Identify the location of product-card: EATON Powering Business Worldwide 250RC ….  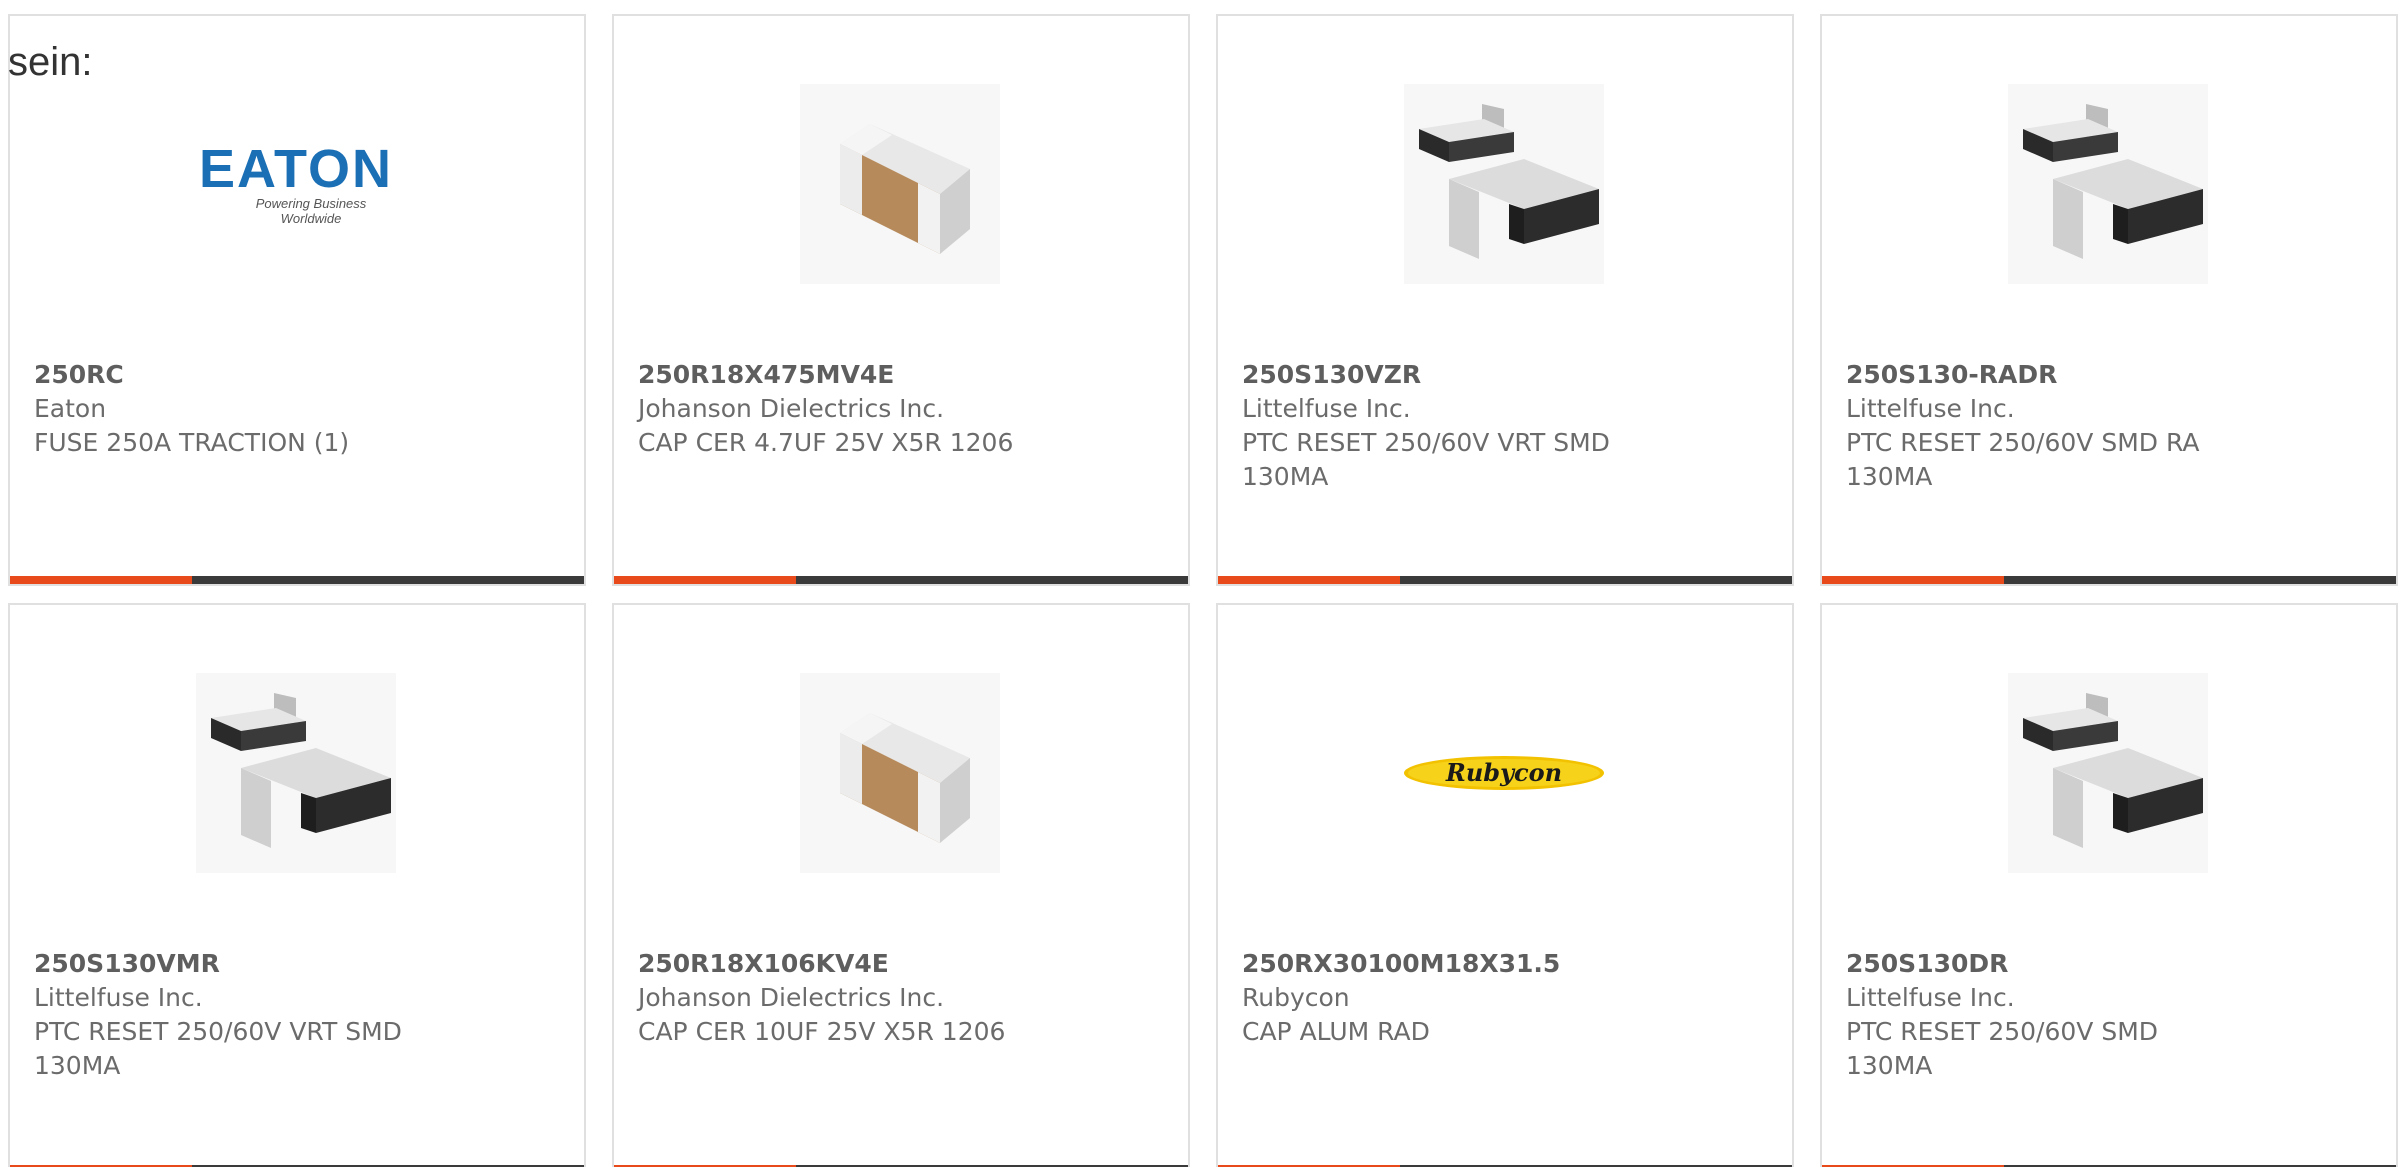
(297, 300).